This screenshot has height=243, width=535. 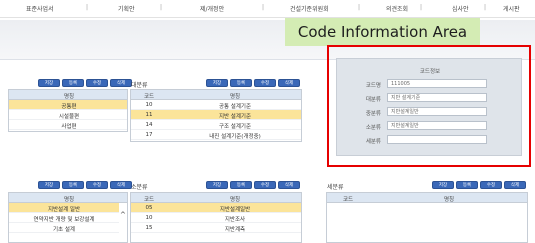 I want to click on table-row: 지반설계 일반, so click(x=64, y=208).